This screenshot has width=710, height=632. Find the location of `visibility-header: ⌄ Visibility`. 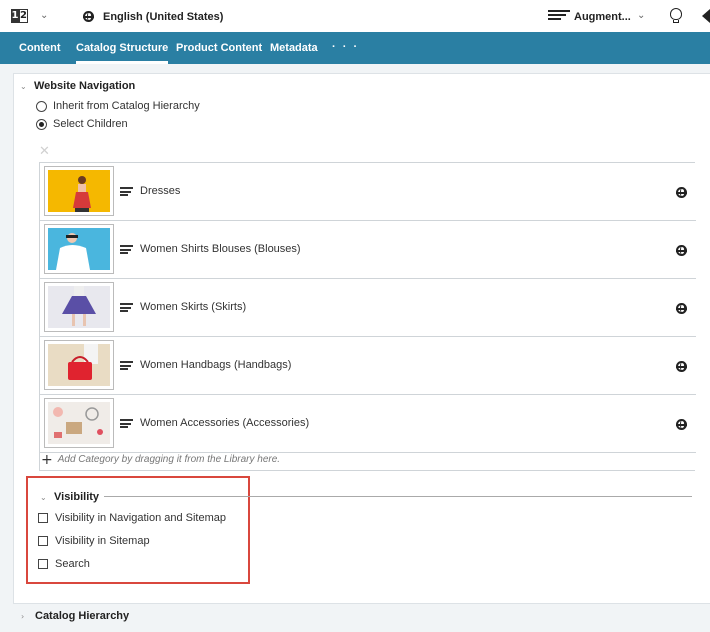

visibility-header: ⌄ Visibility is located at coordinates (69, 497).